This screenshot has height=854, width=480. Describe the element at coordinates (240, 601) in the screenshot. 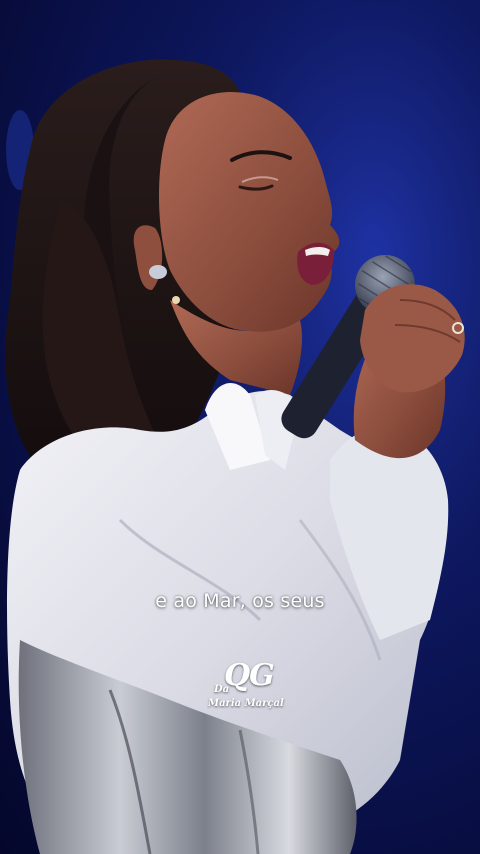

I see `subtitle-caption: e ao Mar, os seus` at that location.